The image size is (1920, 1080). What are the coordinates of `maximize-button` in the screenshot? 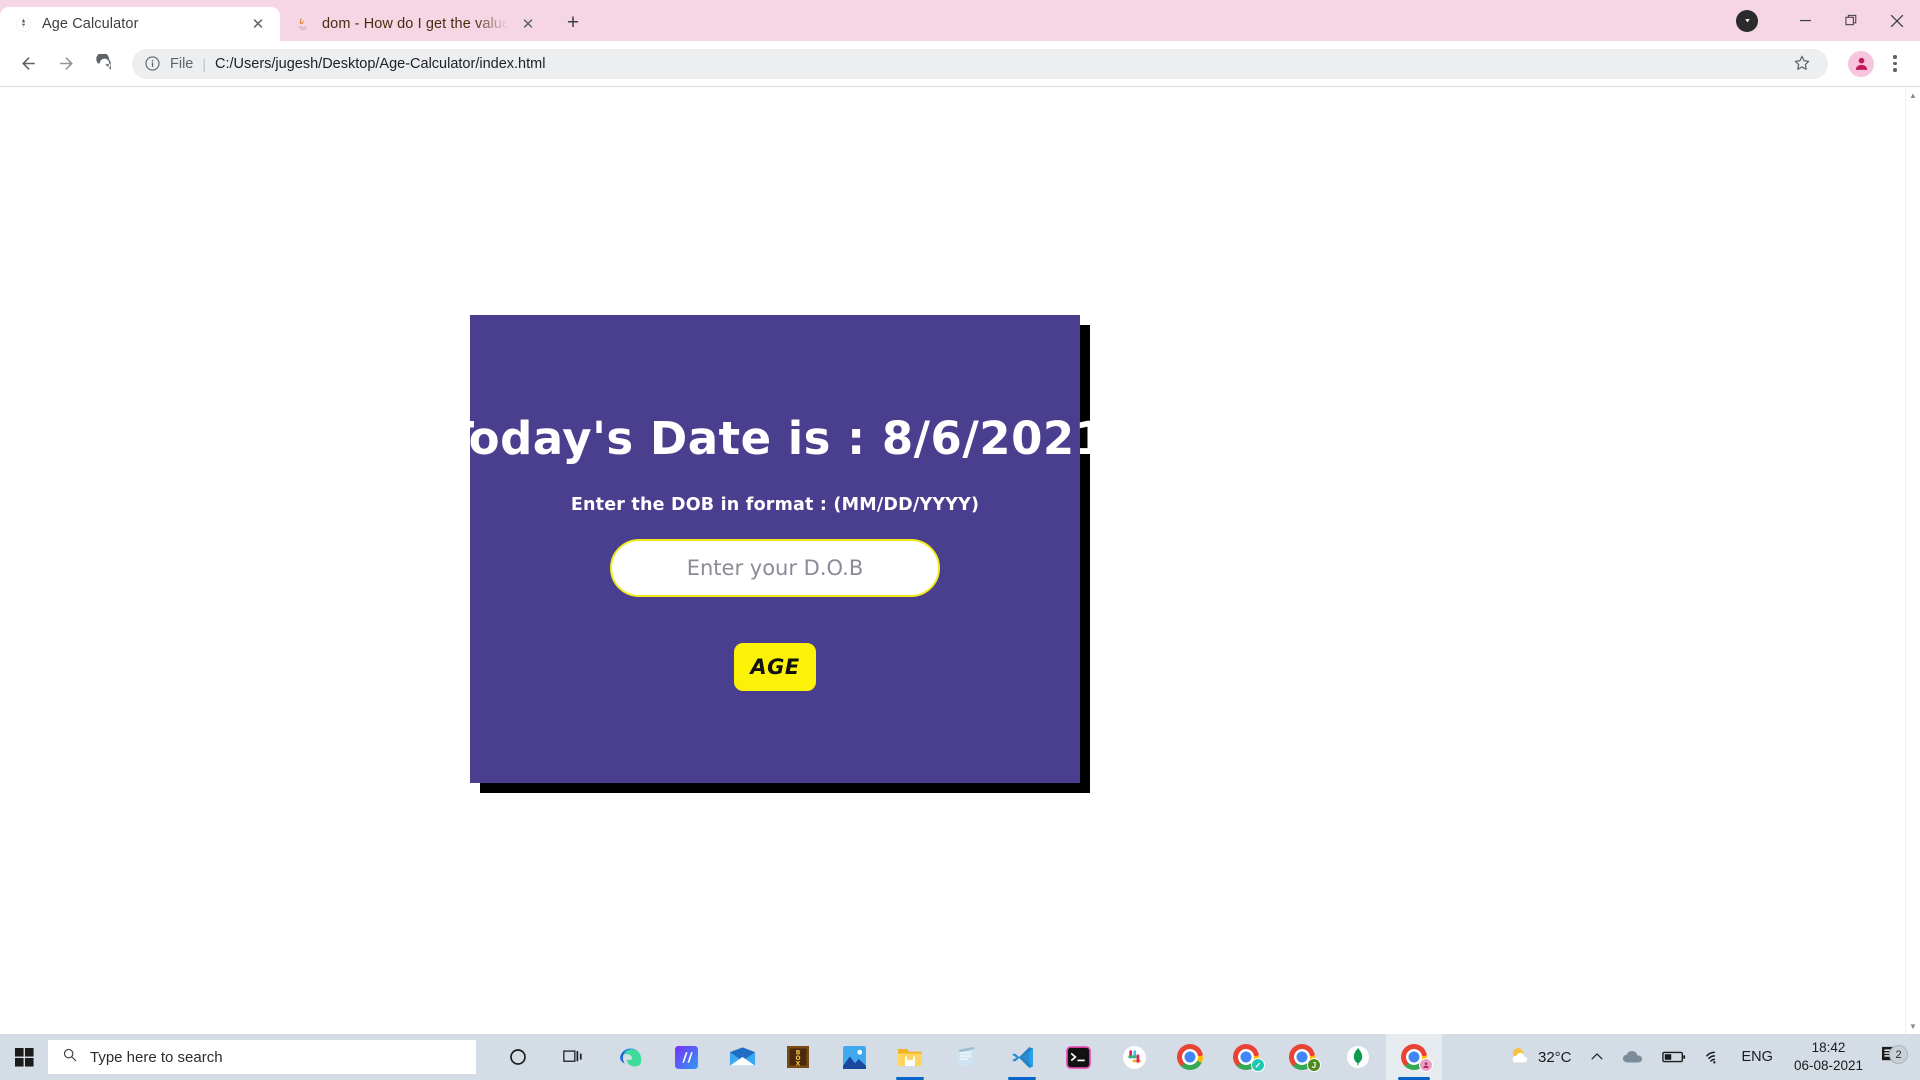 It's located at (1851, 20).